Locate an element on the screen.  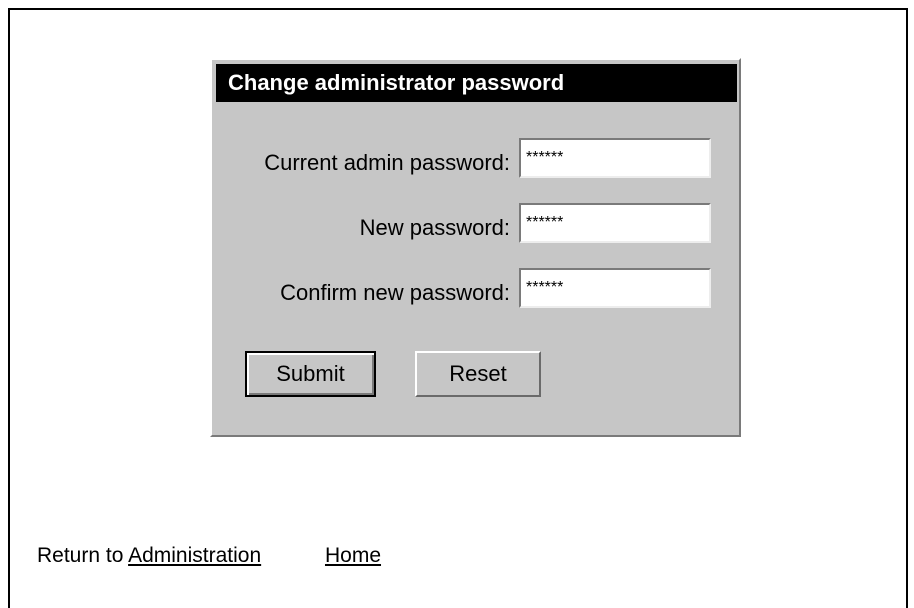
footer-nav: Return to Administration Home is located at coordinates (209, 556).